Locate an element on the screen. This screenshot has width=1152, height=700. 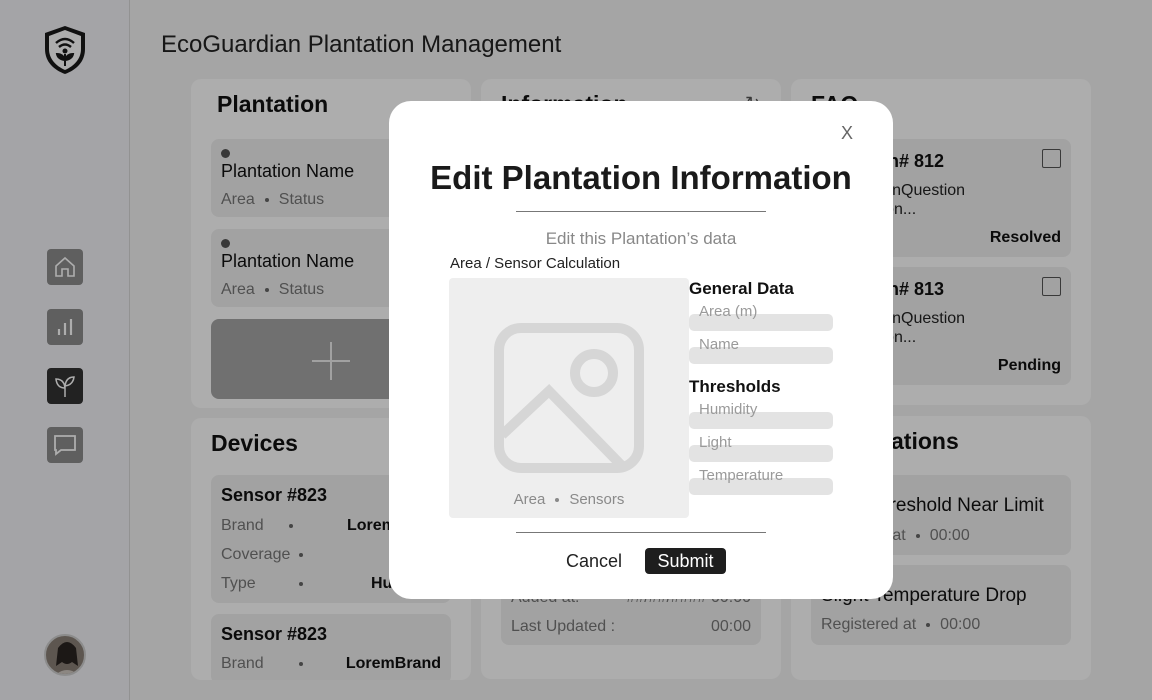
calc-label: Area / Sensor Calculation is located at coordinates (535, 263).